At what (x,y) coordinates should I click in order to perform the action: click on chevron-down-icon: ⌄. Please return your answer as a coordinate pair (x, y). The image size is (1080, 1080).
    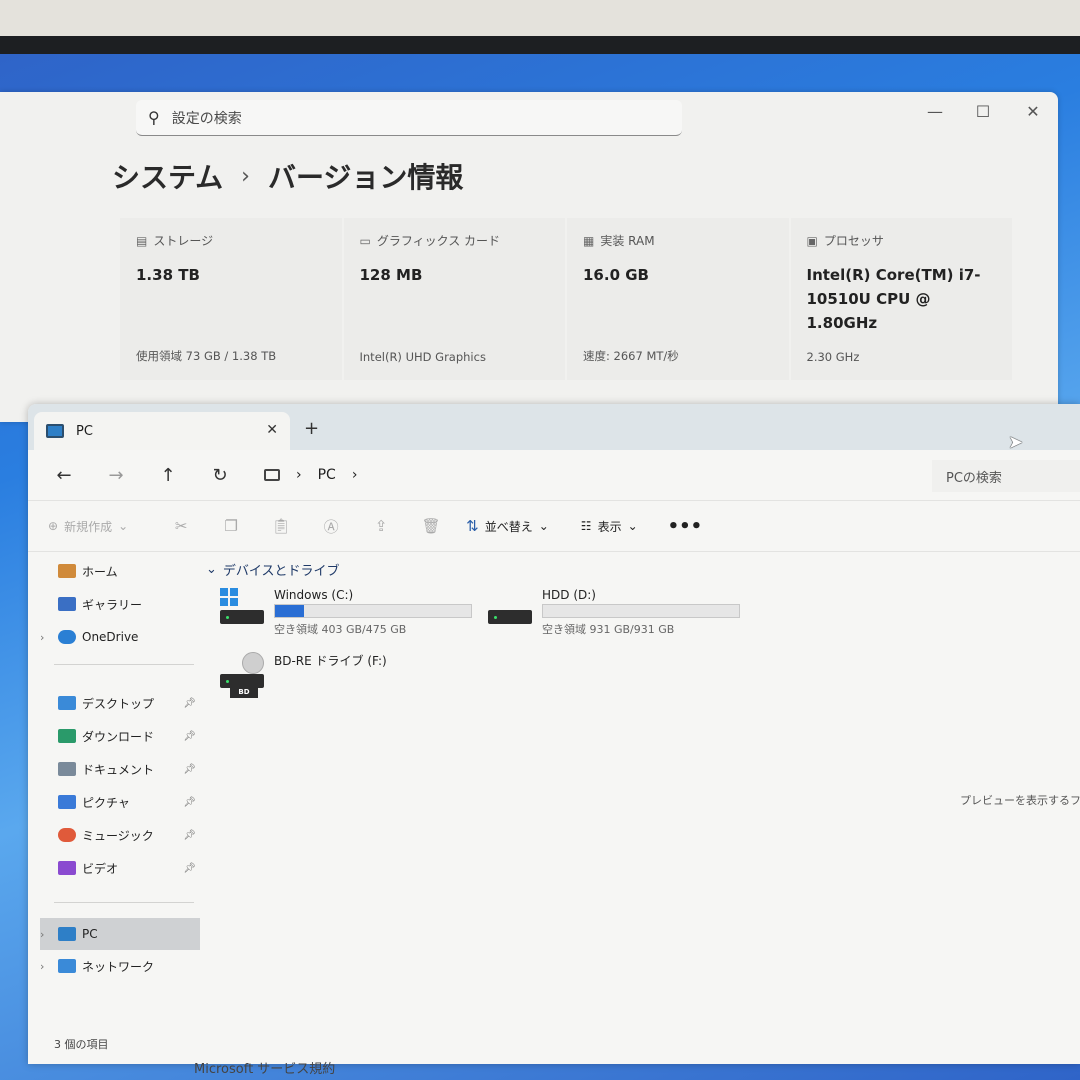
    Looking at the image, I should click on (632, 526).